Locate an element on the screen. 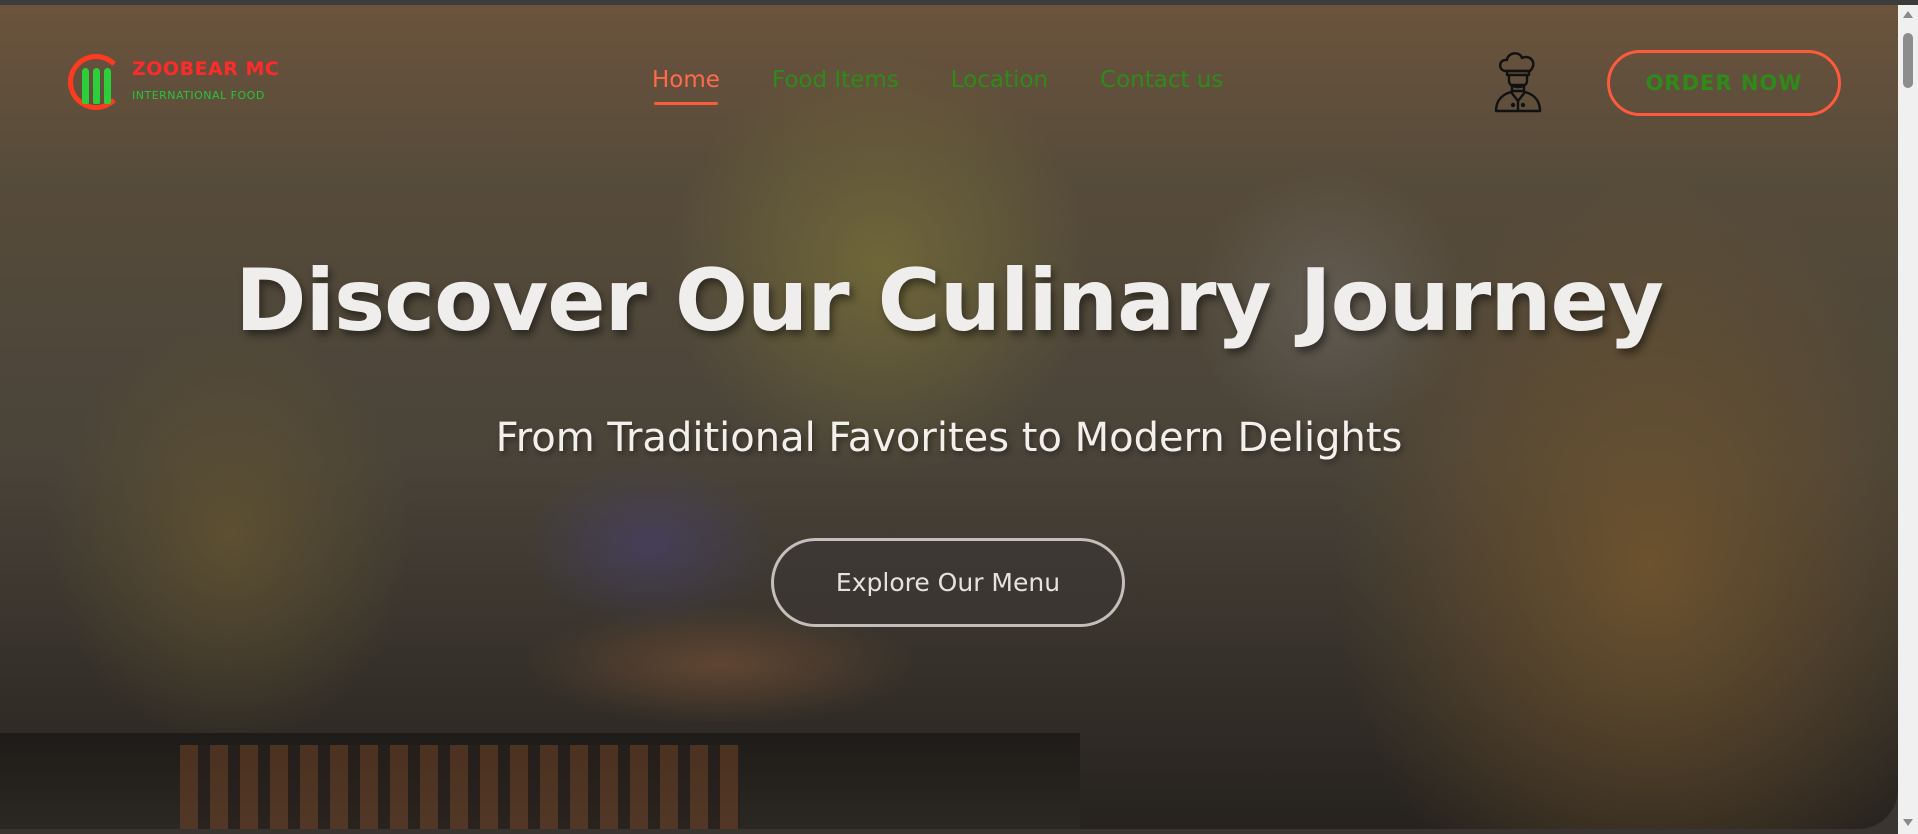  page-scrollbar is located at coordinates (1908, 419).